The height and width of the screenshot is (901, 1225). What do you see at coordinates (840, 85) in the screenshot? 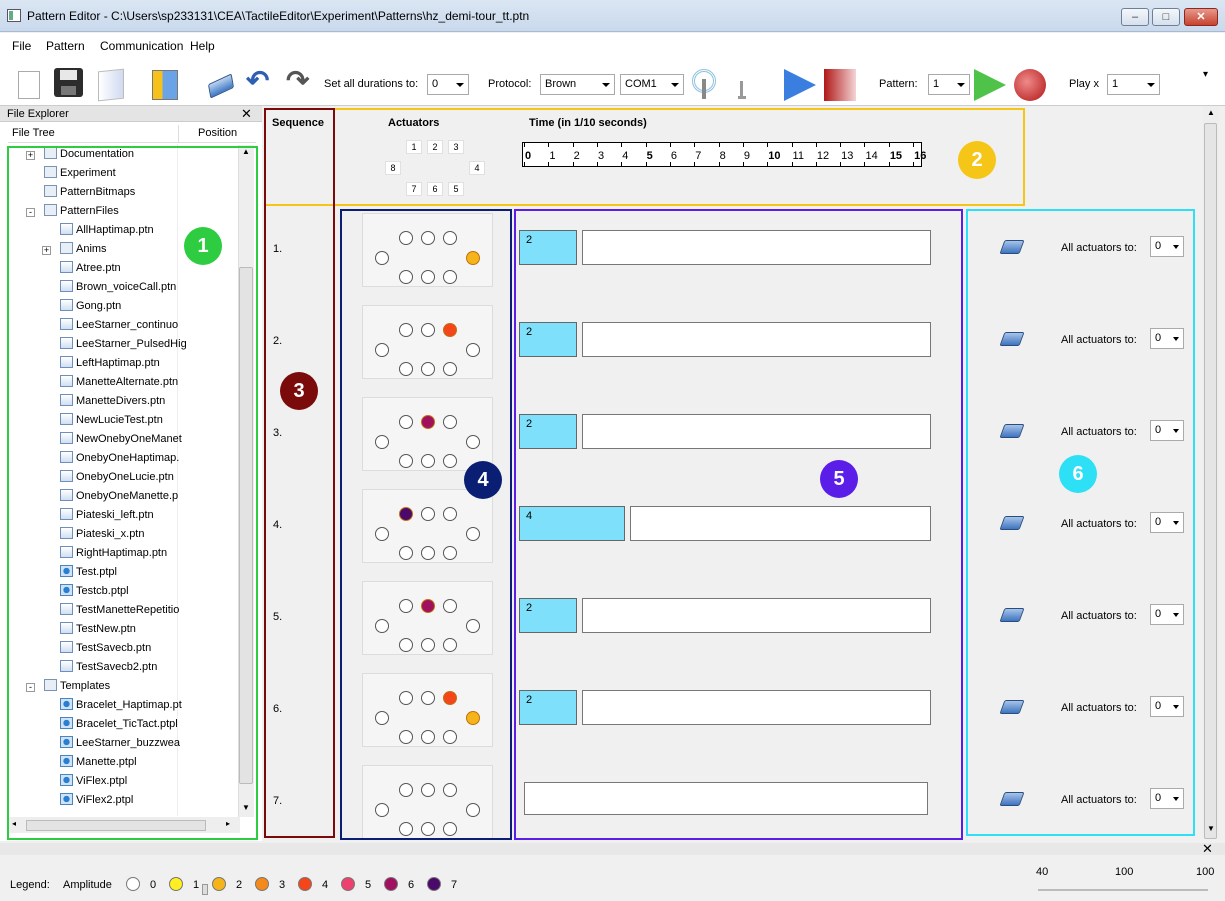
I see `stop-icon` at bounding box center [840, 85].